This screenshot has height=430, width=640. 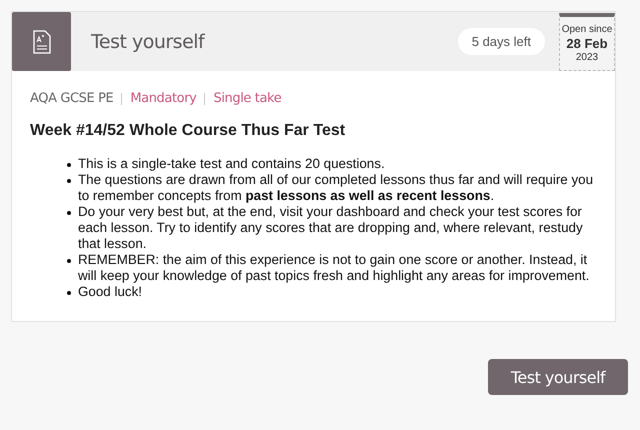 I want to click on days-left-badge: 5 days left, so click(x=501, y=41).